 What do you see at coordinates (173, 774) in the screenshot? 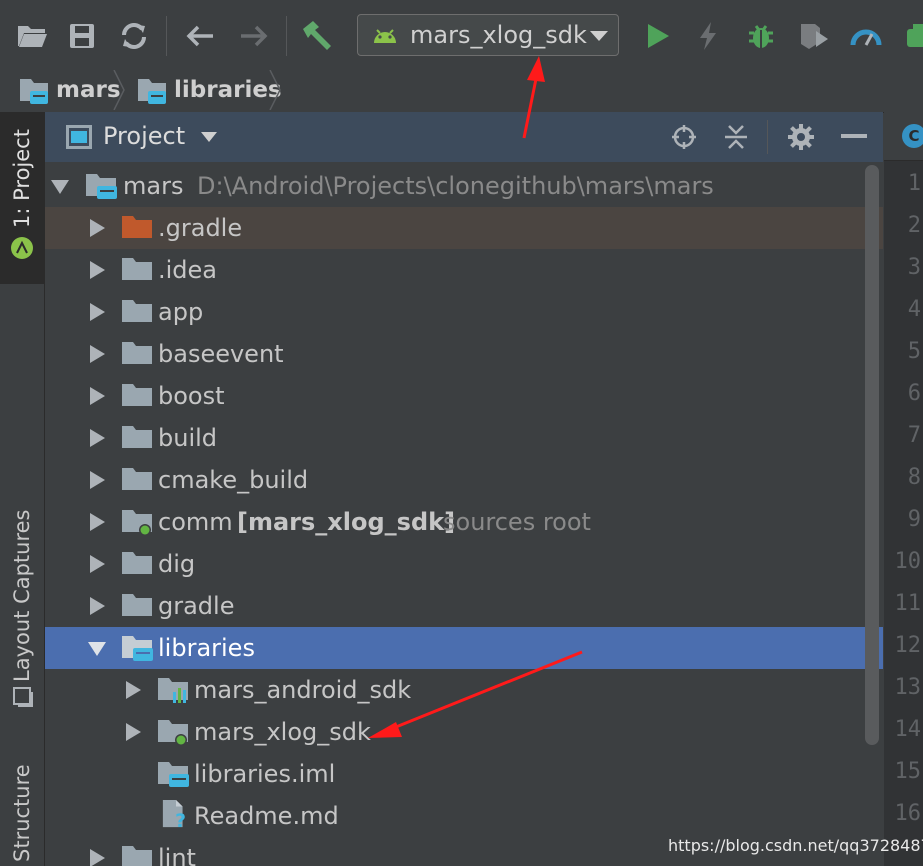
I see `module-file-icon` at bounding box center [173, 774].